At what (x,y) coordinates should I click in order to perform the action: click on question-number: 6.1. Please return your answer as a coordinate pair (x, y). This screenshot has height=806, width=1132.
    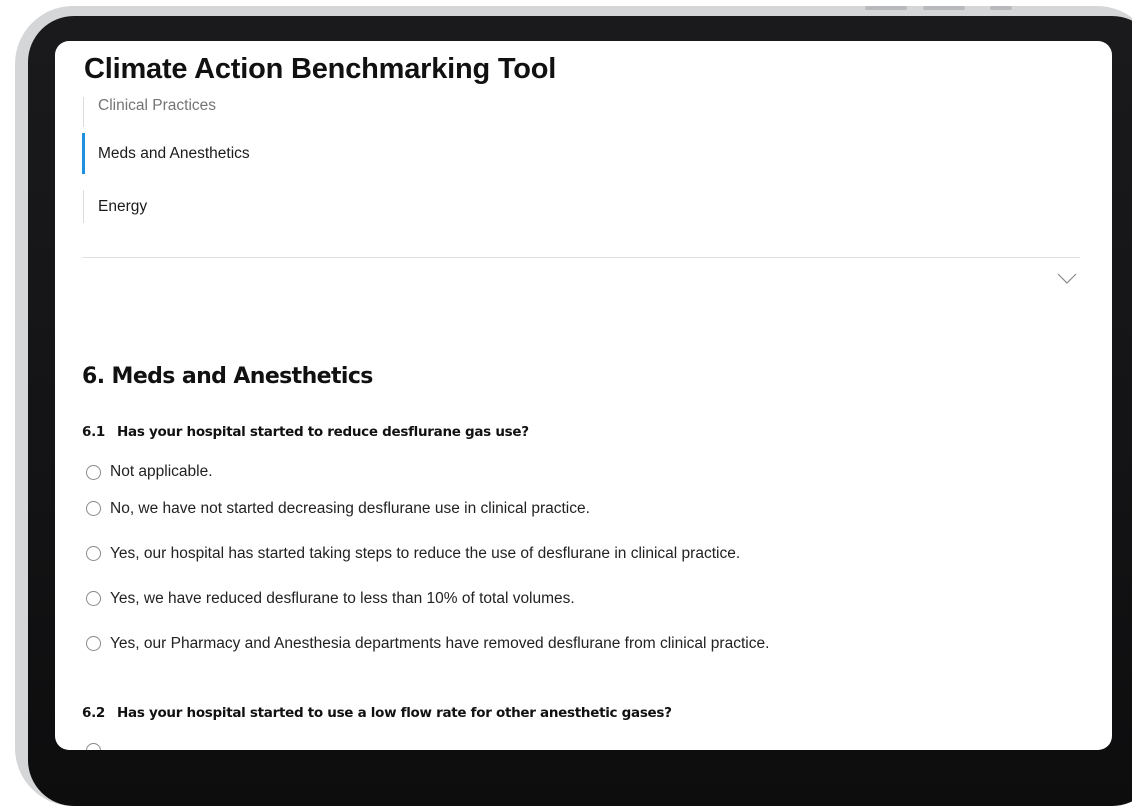
    Looking at the image, I should click on (94, 432).